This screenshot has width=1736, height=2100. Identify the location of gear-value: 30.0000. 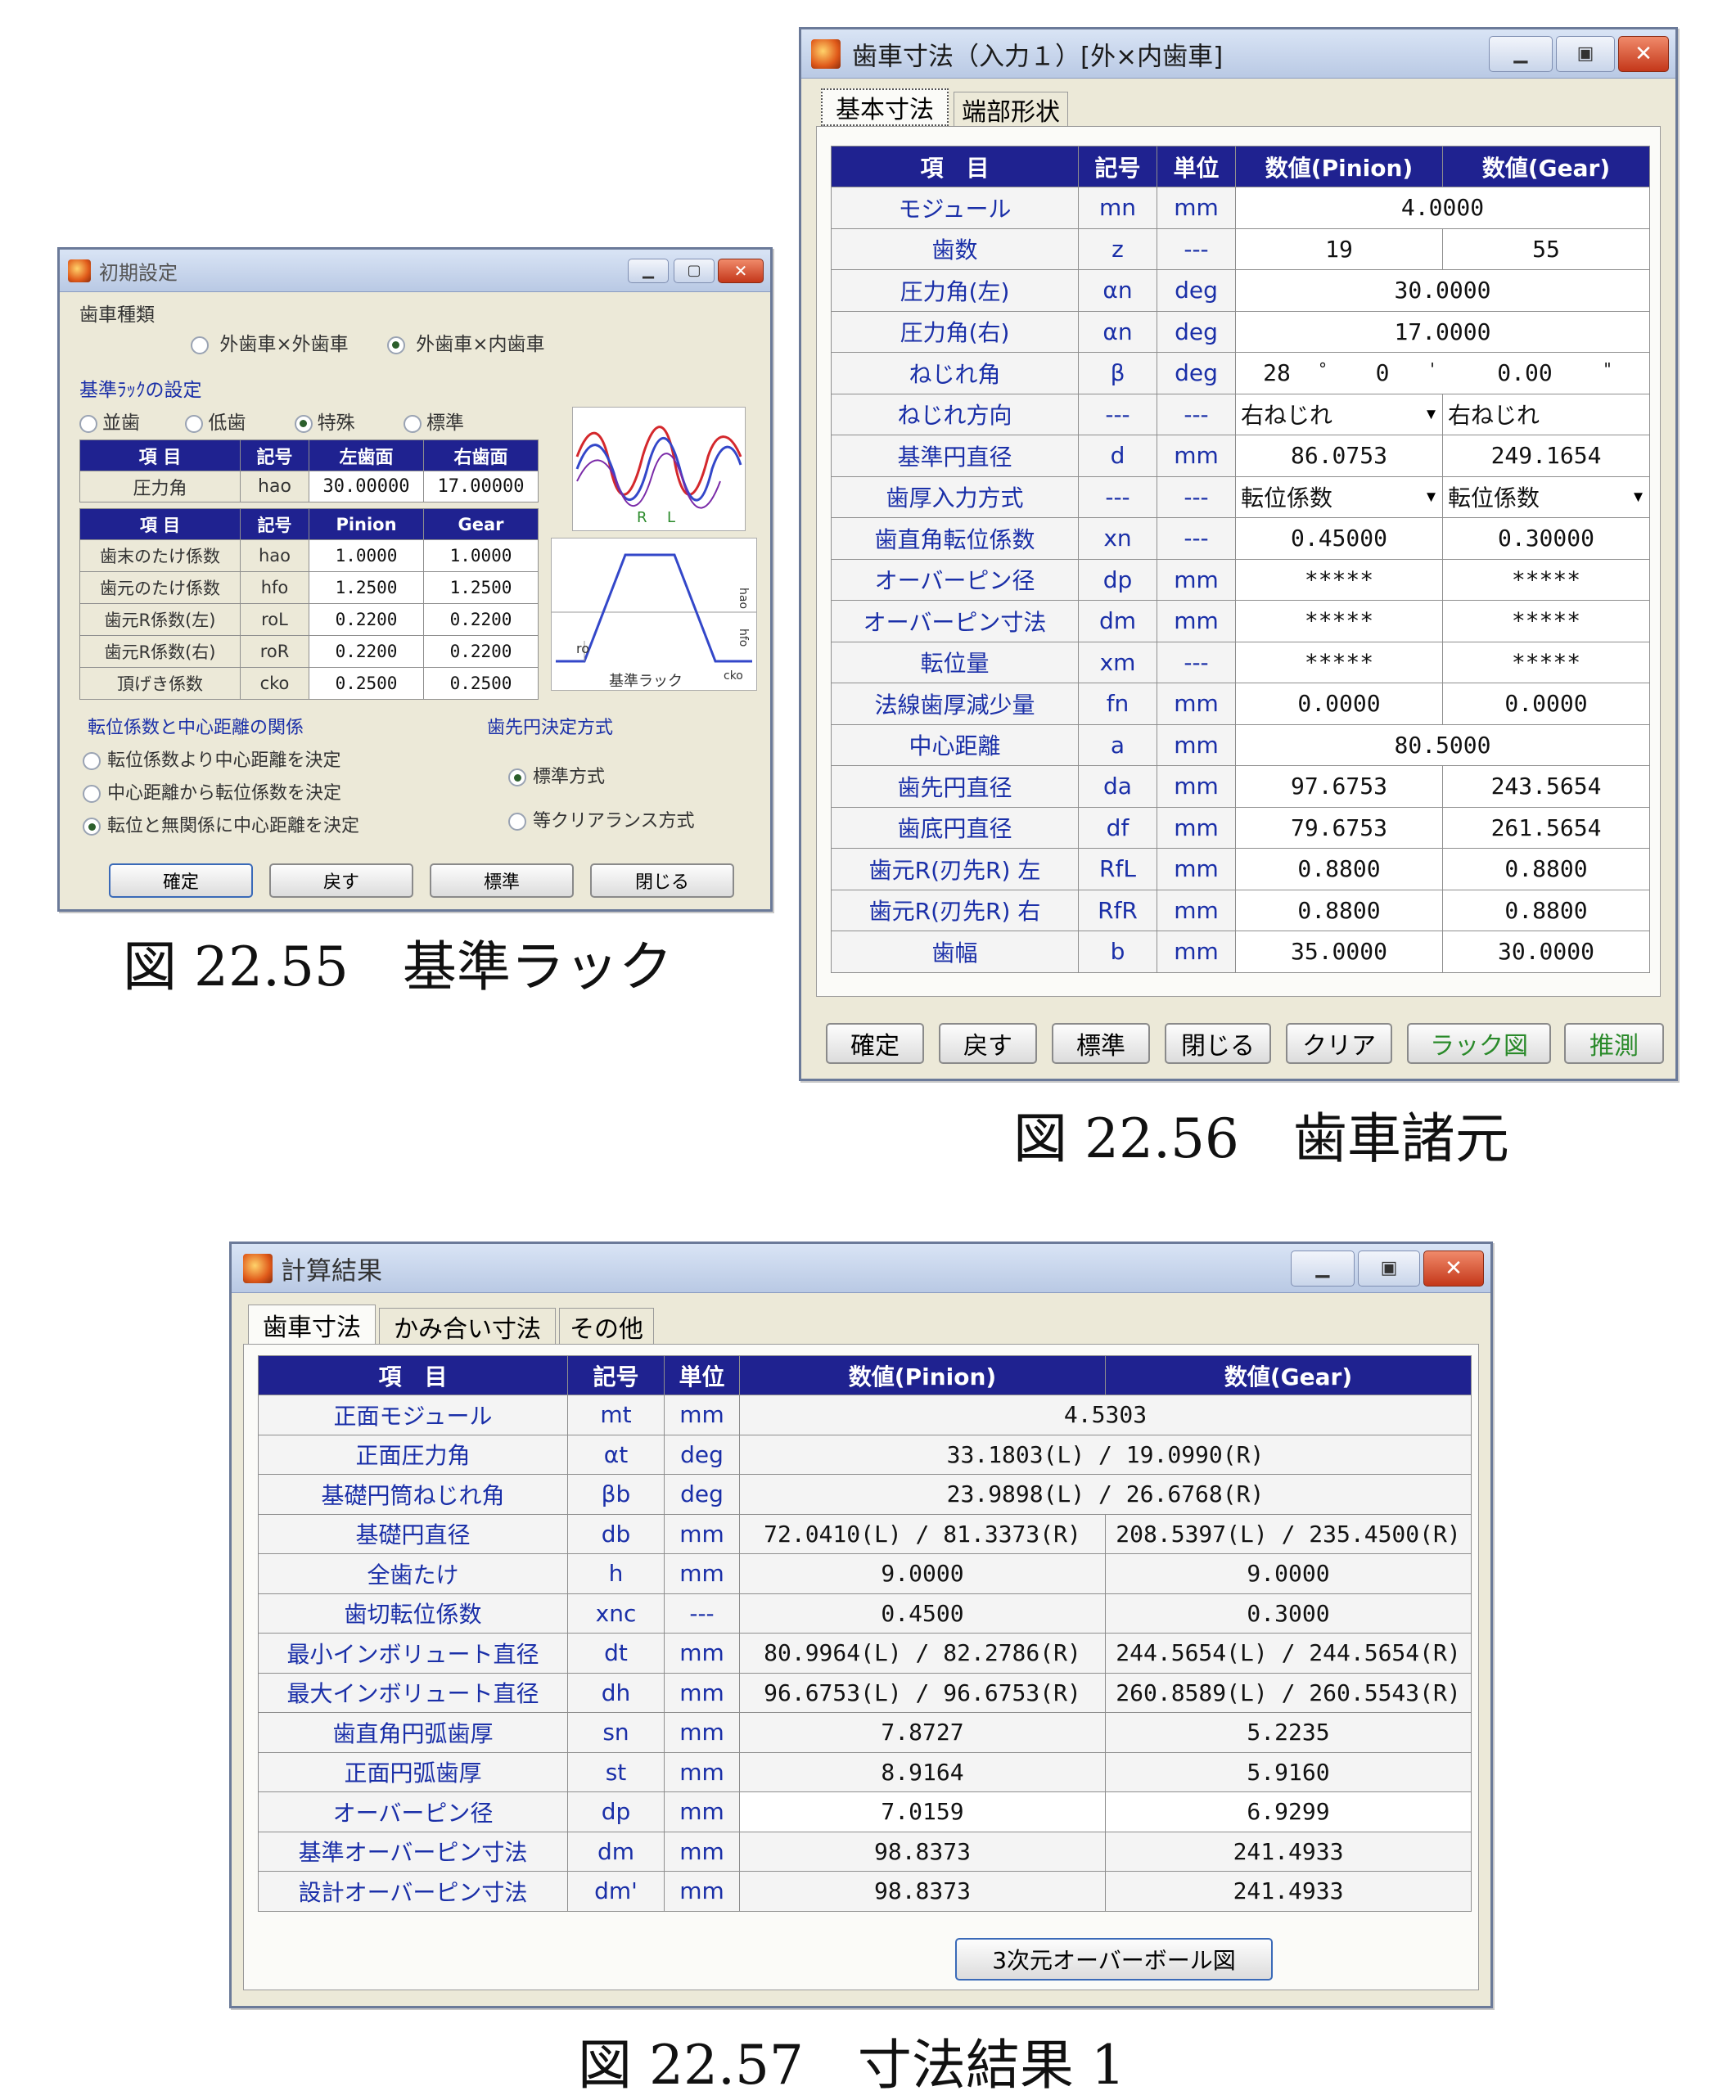
(1546, 952).